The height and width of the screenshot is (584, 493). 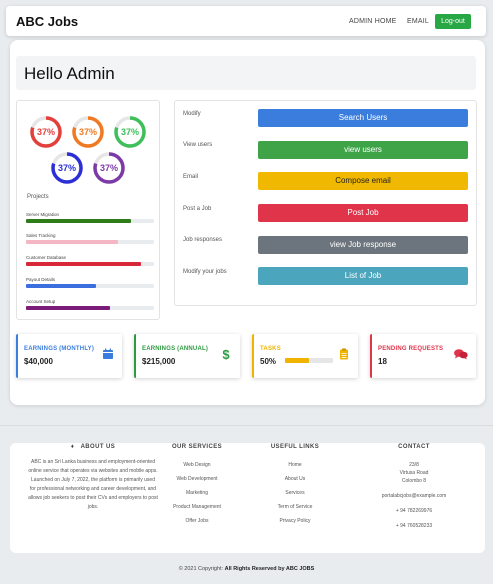 I want to click on project-progress-item: Server Migration, so click(x=90, y=217).